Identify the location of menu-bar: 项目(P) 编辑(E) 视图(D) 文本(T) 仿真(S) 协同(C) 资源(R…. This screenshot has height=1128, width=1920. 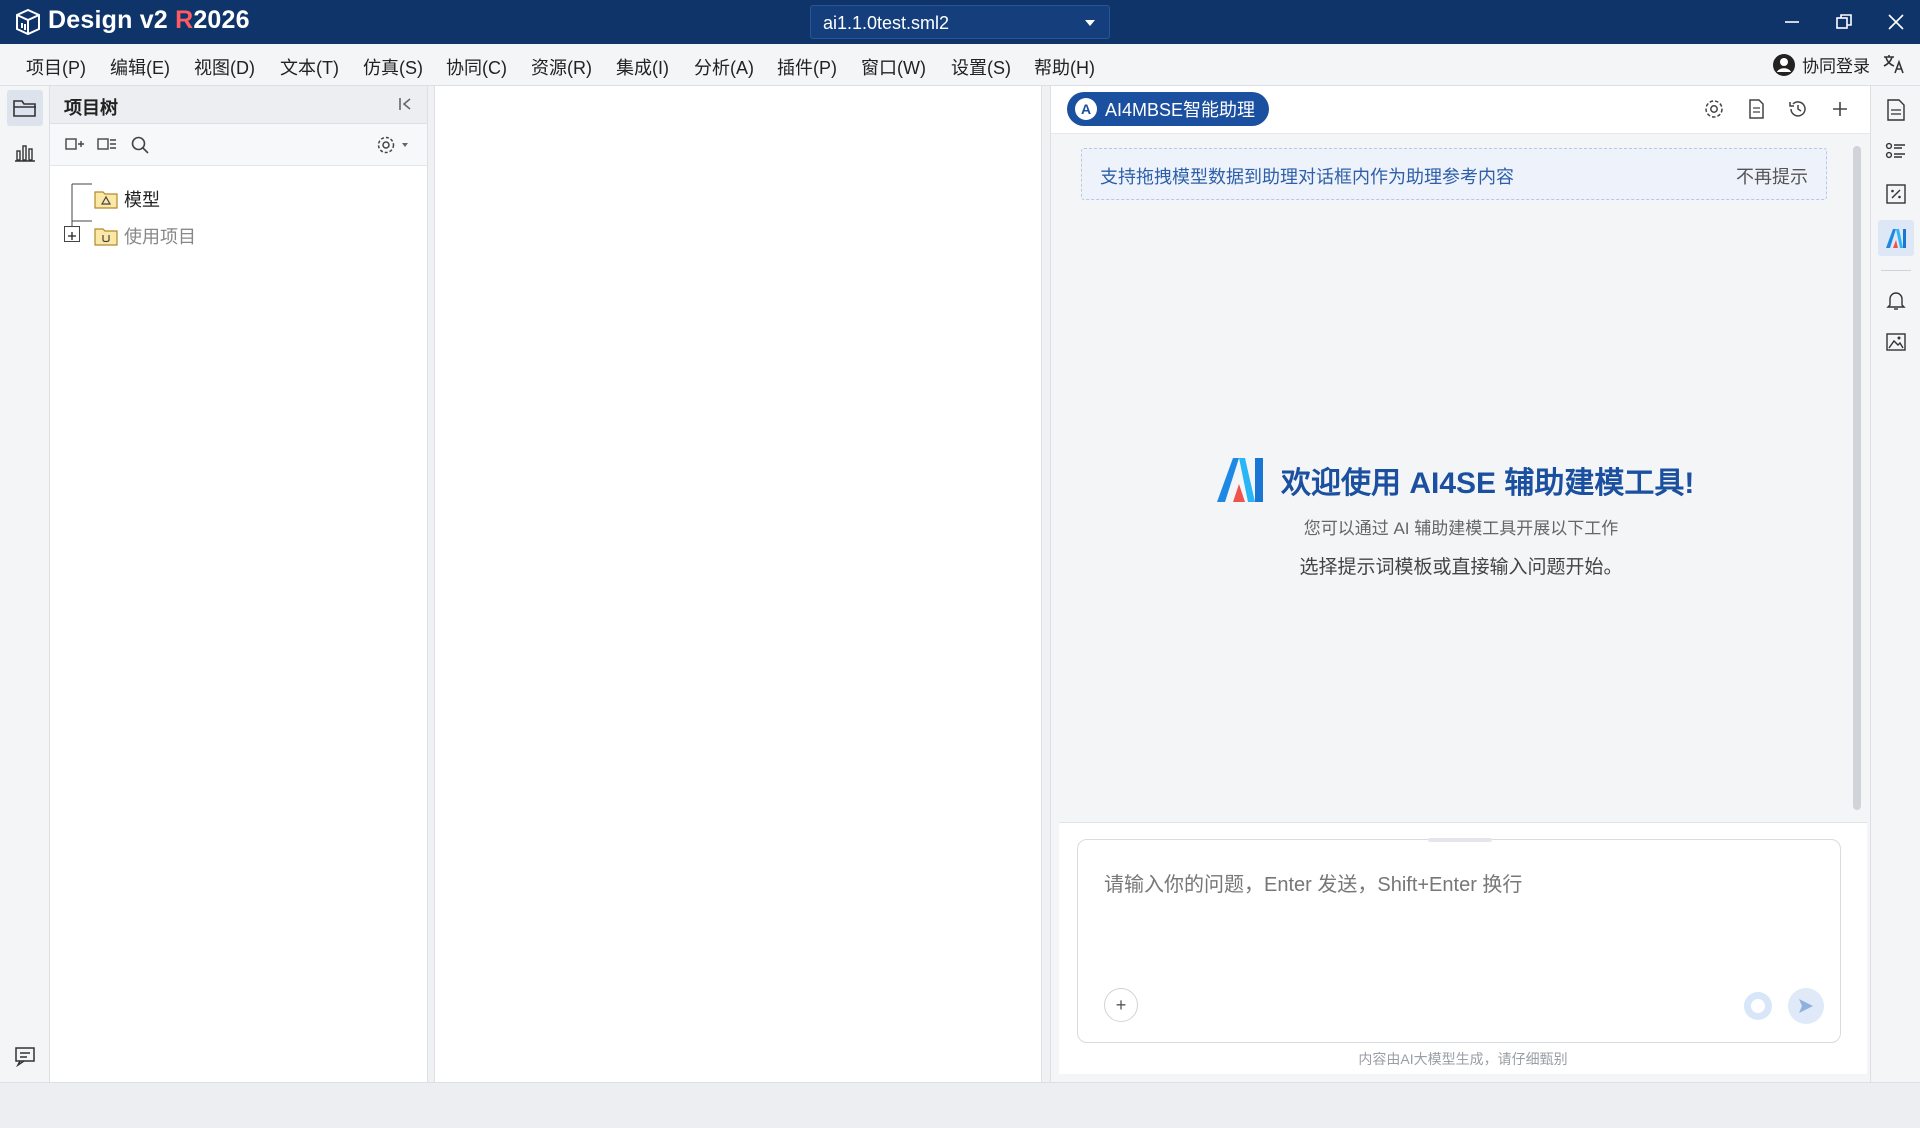
(960, 65).